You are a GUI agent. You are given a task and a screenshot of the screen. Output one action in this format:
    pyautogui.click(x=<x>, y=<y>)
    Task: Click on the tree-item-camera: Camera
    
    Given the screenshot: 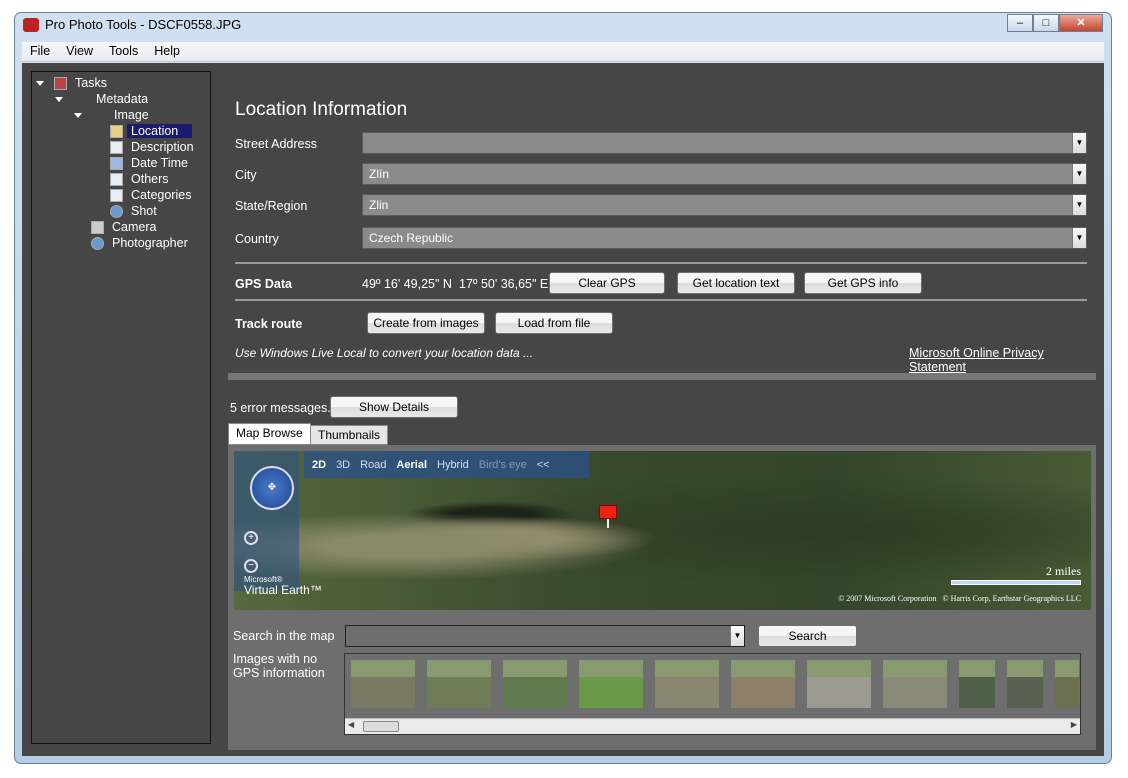 What is the action you would take?
    pyautogui.click(x=123, y=227)
    